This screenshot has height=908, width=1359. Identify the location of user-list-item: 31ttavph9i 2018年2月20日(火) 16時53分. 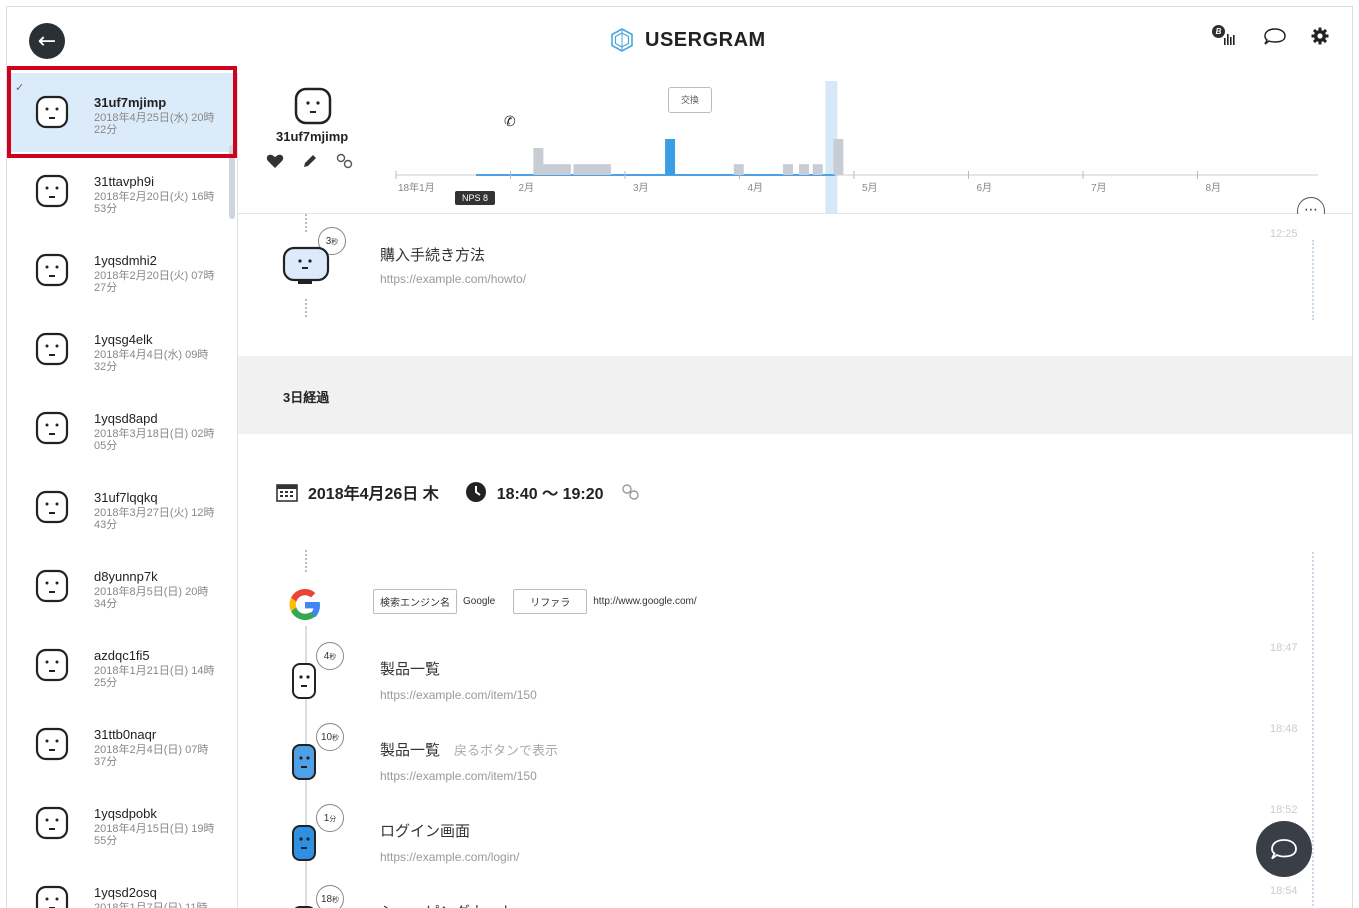
(122, 191).